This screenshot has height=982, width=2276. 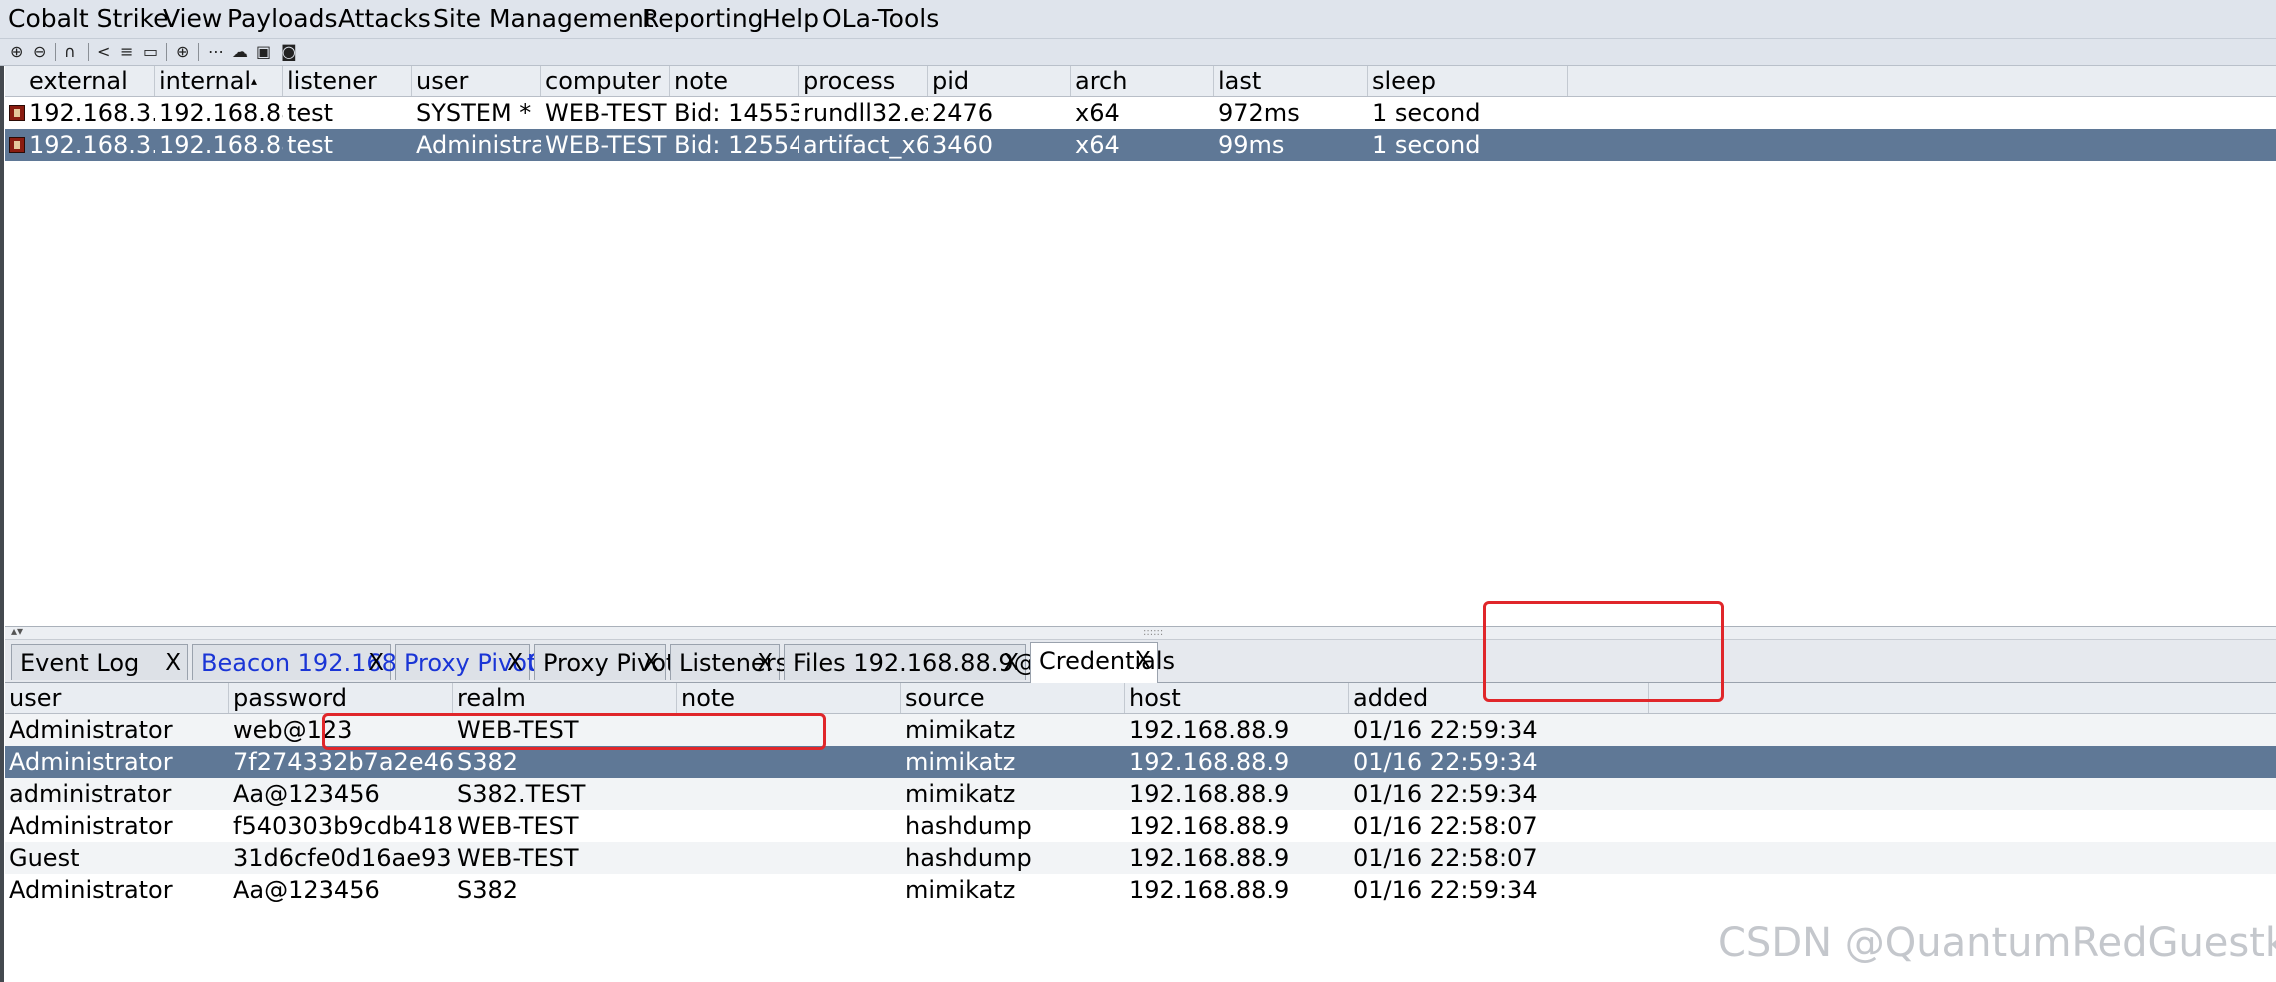 I want to click on tab-beacon-192-168-88-9-3460: Beacon 192.168.88.9@3460 X, so click(x=367, y=662).